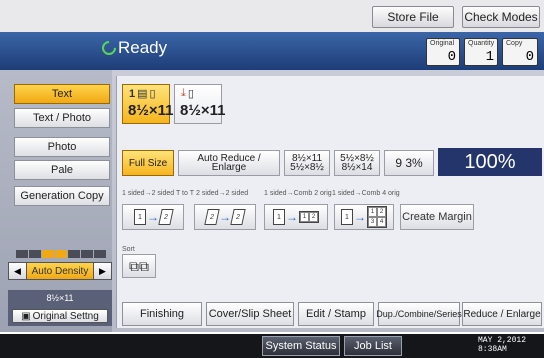 Image resolution: width=544 pixels, height=358 pixels. I want to click on zoom-display: 100%, so click(490, 162).